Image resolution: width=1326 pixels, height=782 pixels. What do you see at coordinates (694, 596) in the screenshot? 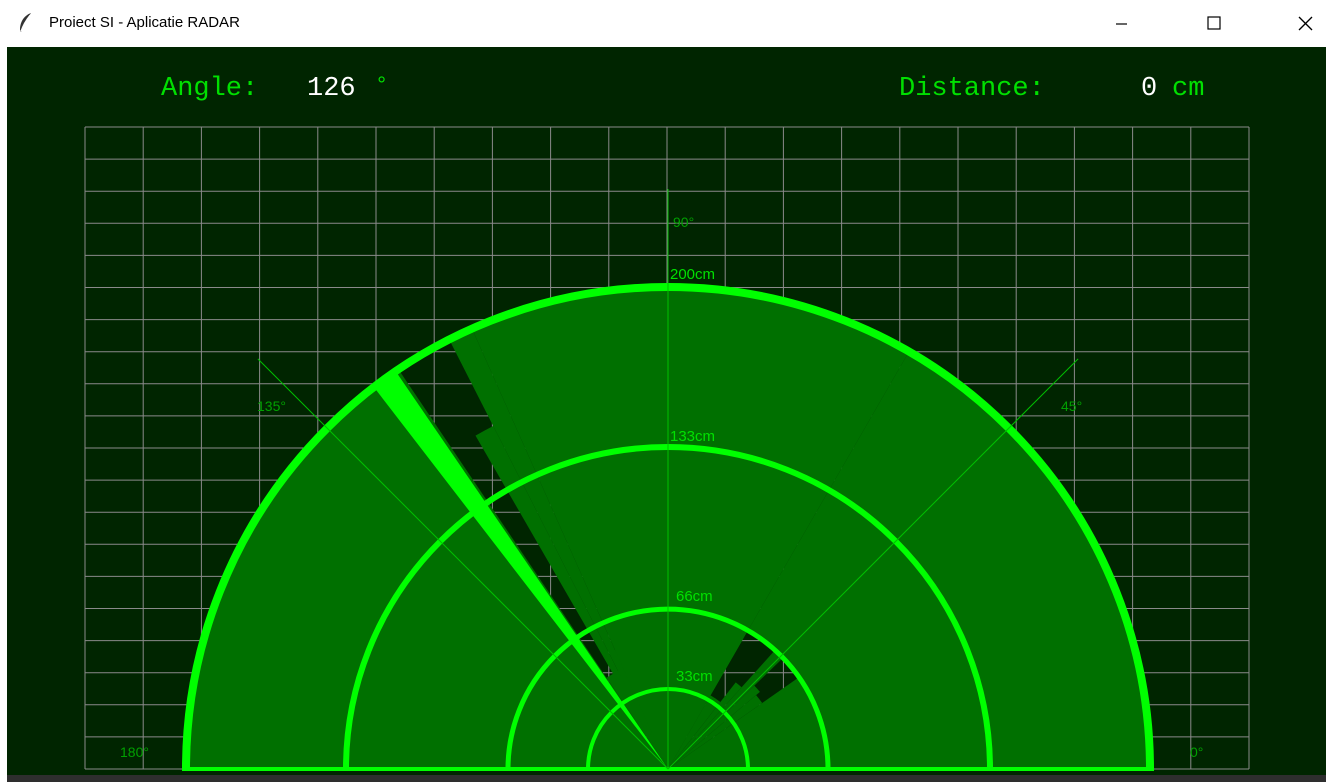
I see `range-label-66: 66cm` at bounding box center [694, 596].